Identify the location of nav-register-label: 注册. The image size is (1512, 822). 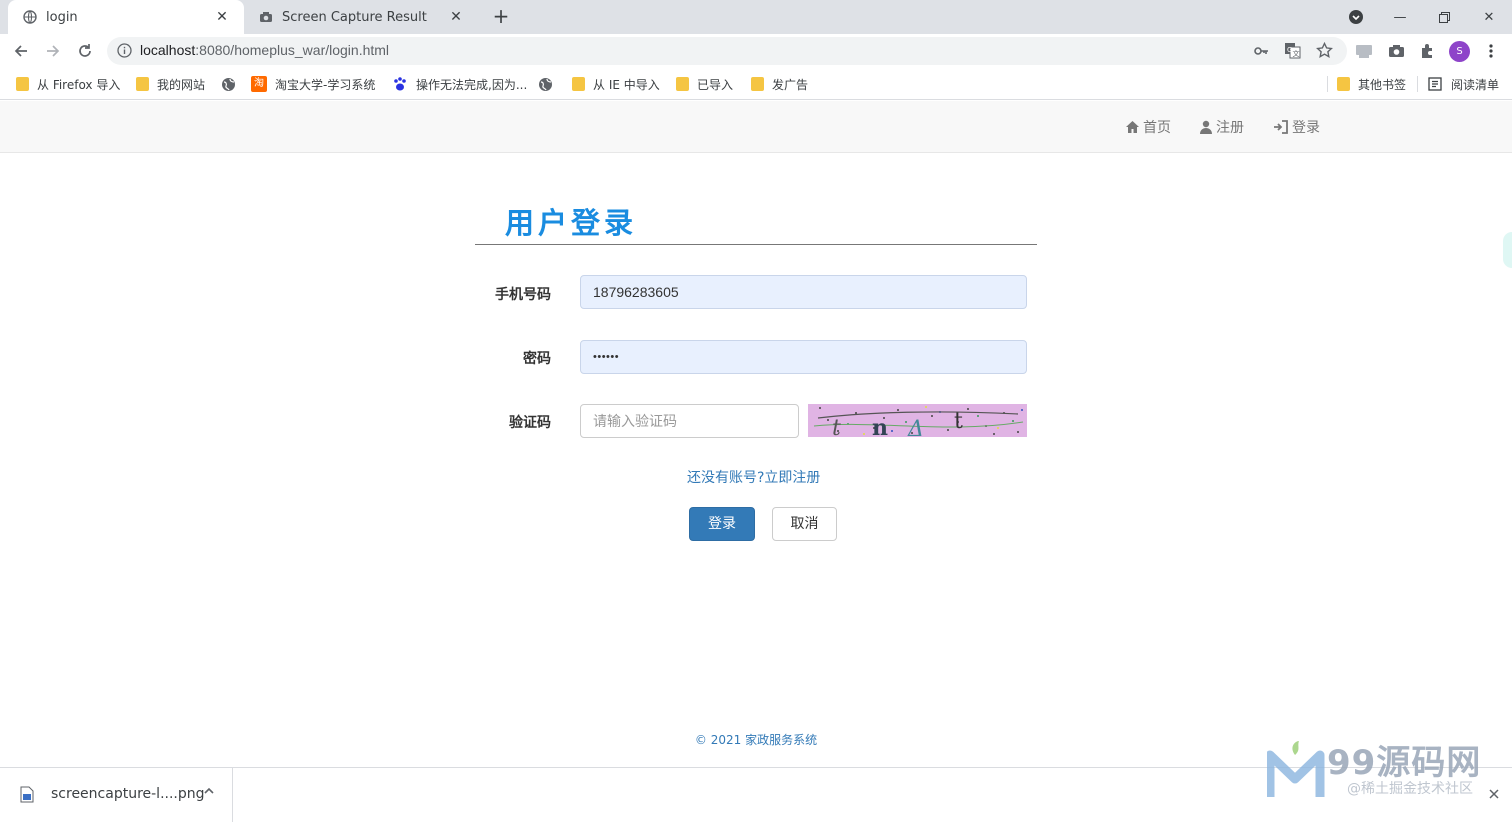
(1230, 128).